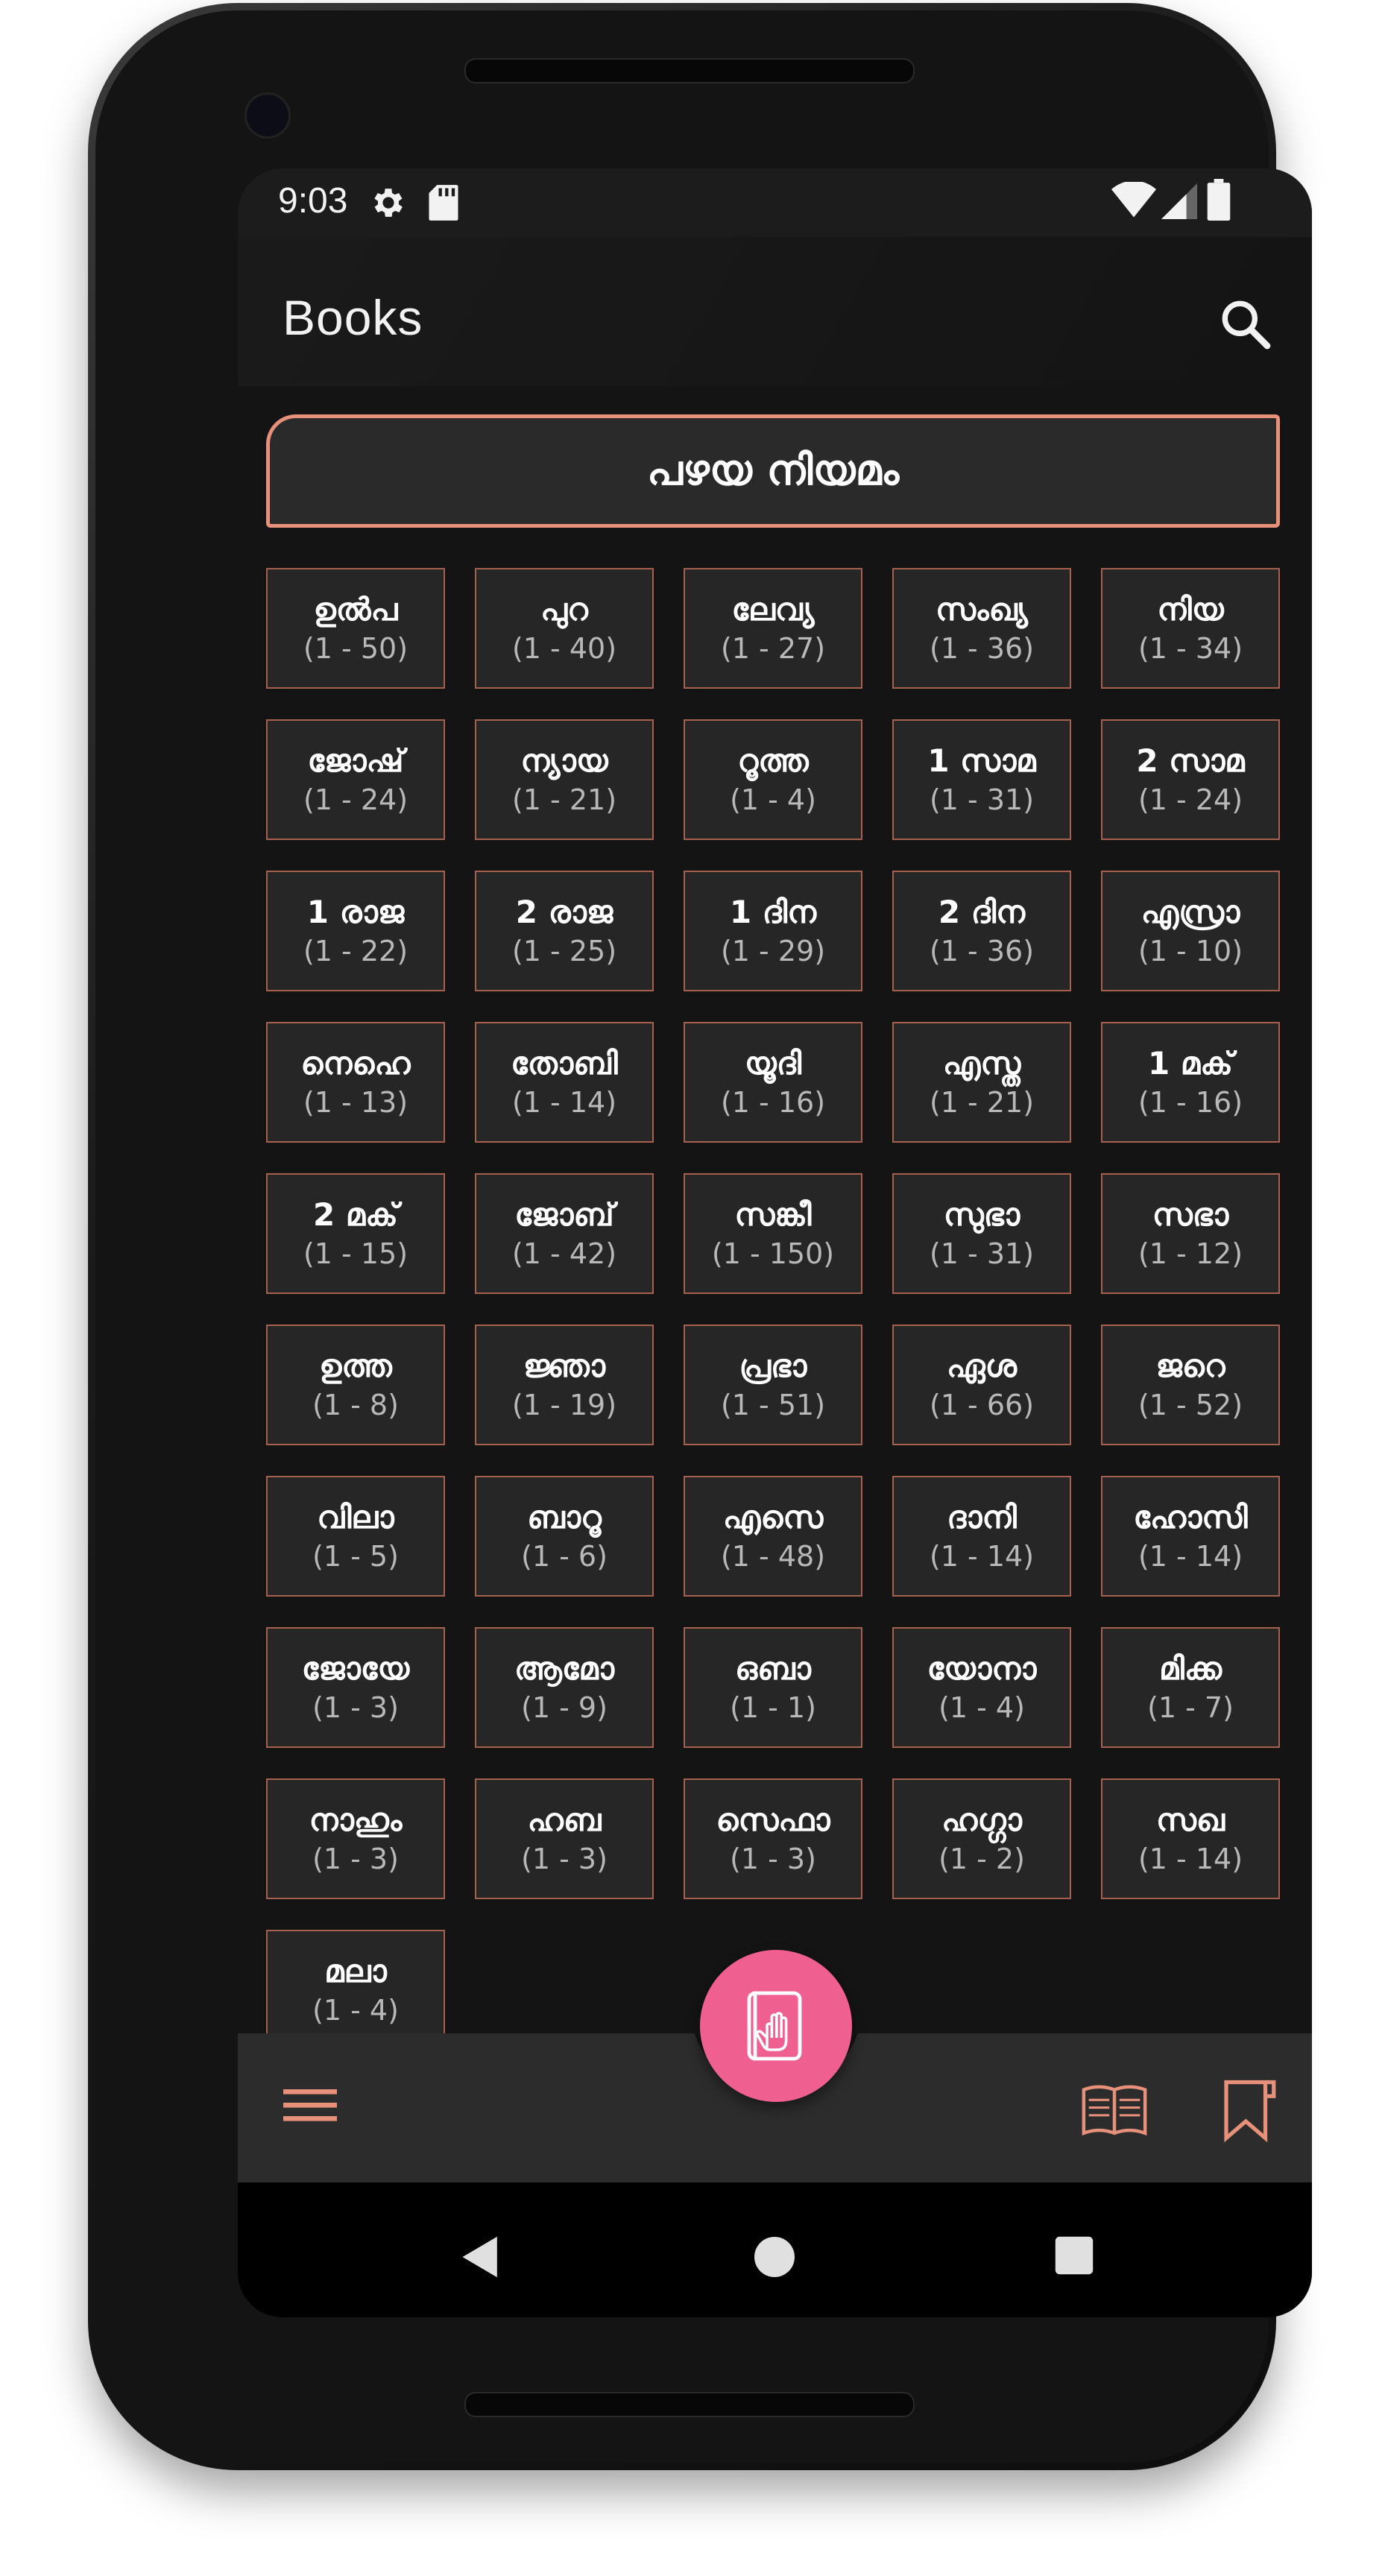  What do you see at coordinates (1190, 1838) in the screenshot?
I see `book-tile: സഖ (1 - 14)` at bounding box center [1190, 1838].